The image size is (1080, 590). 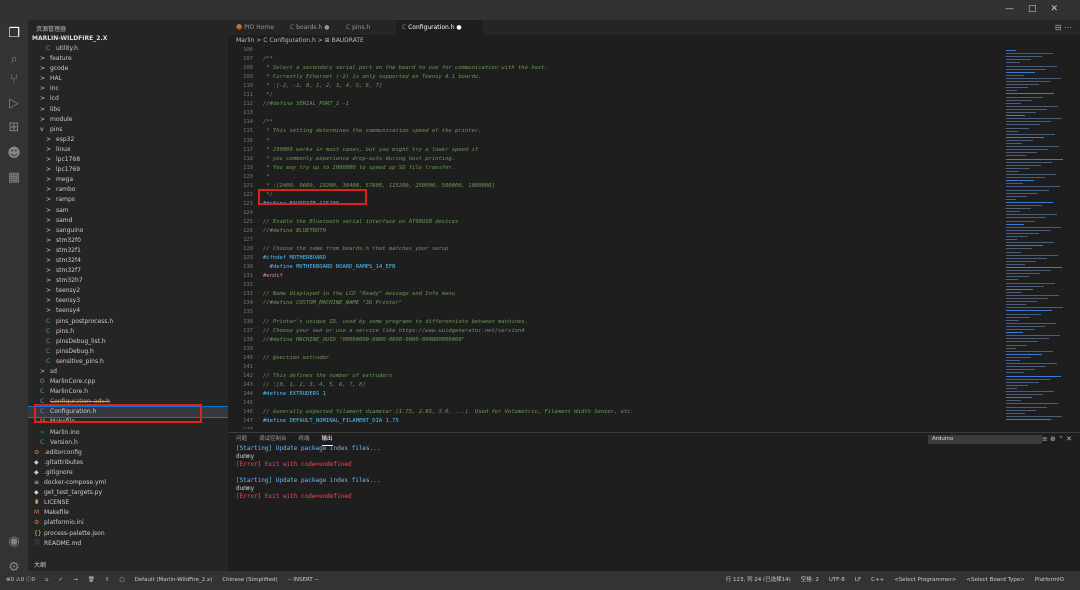 I want to click on folder-item: > stm32f0, so click(x=128, y=241).